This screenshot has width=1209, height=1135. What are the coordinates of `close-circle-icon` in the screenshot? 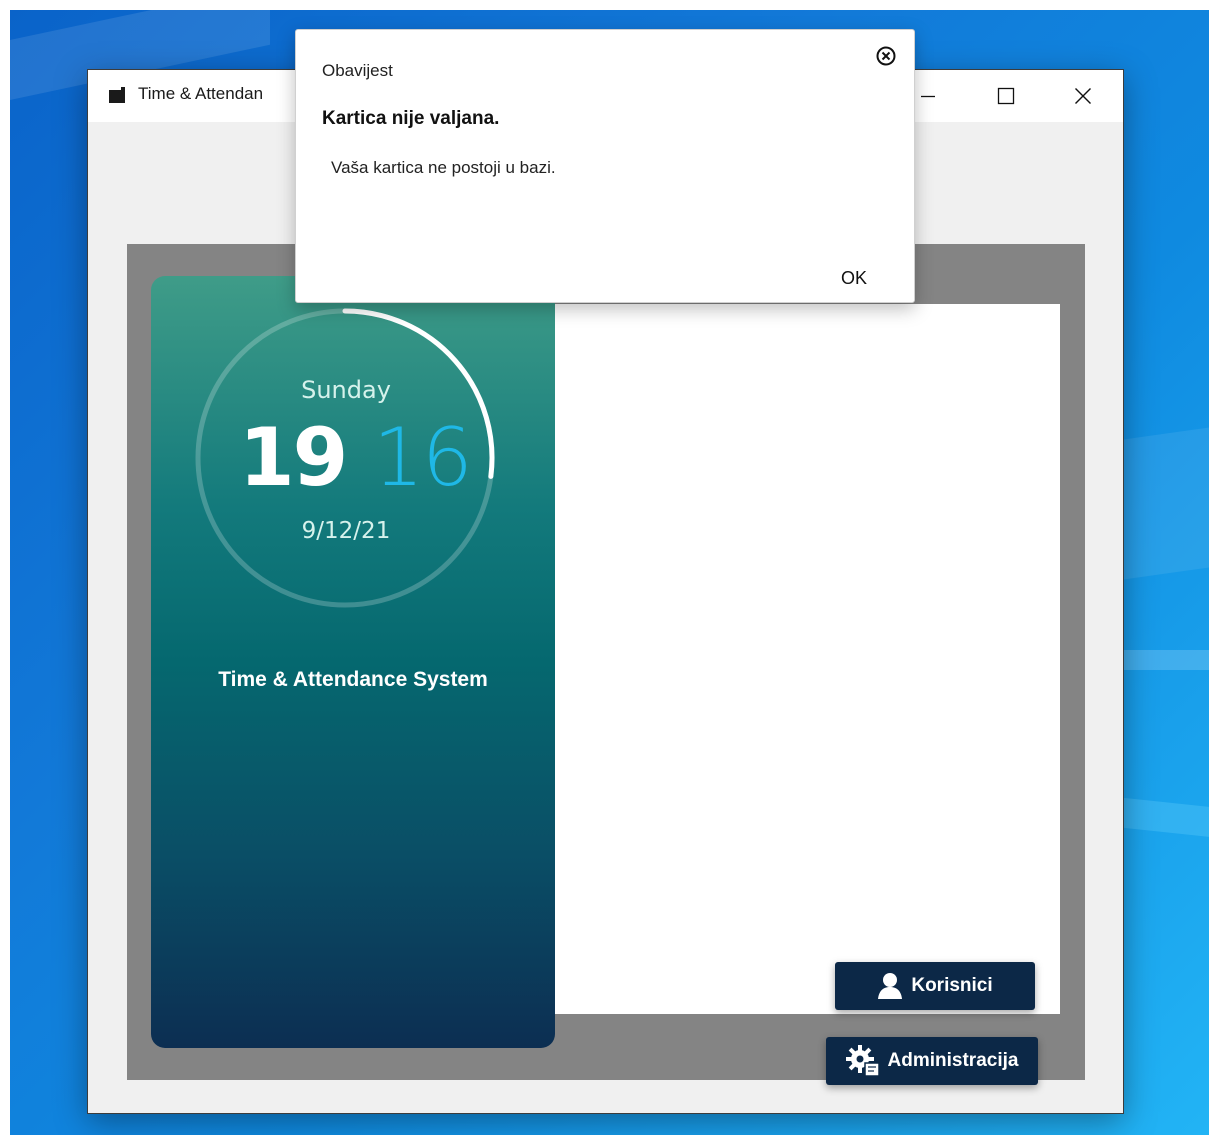 It's located at (886, 56).